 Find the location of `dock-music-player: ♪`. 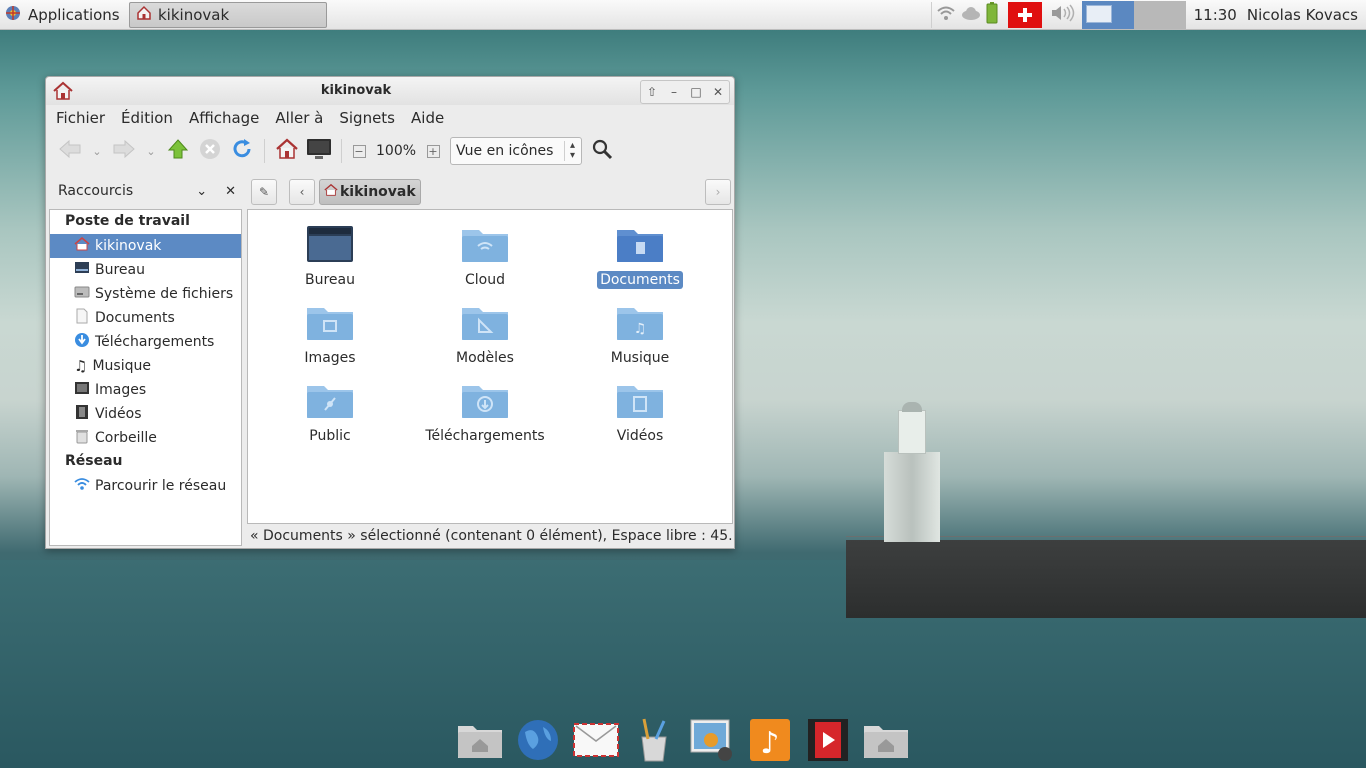

dock-music-player: ♪ is located at coordinates (770, 742).